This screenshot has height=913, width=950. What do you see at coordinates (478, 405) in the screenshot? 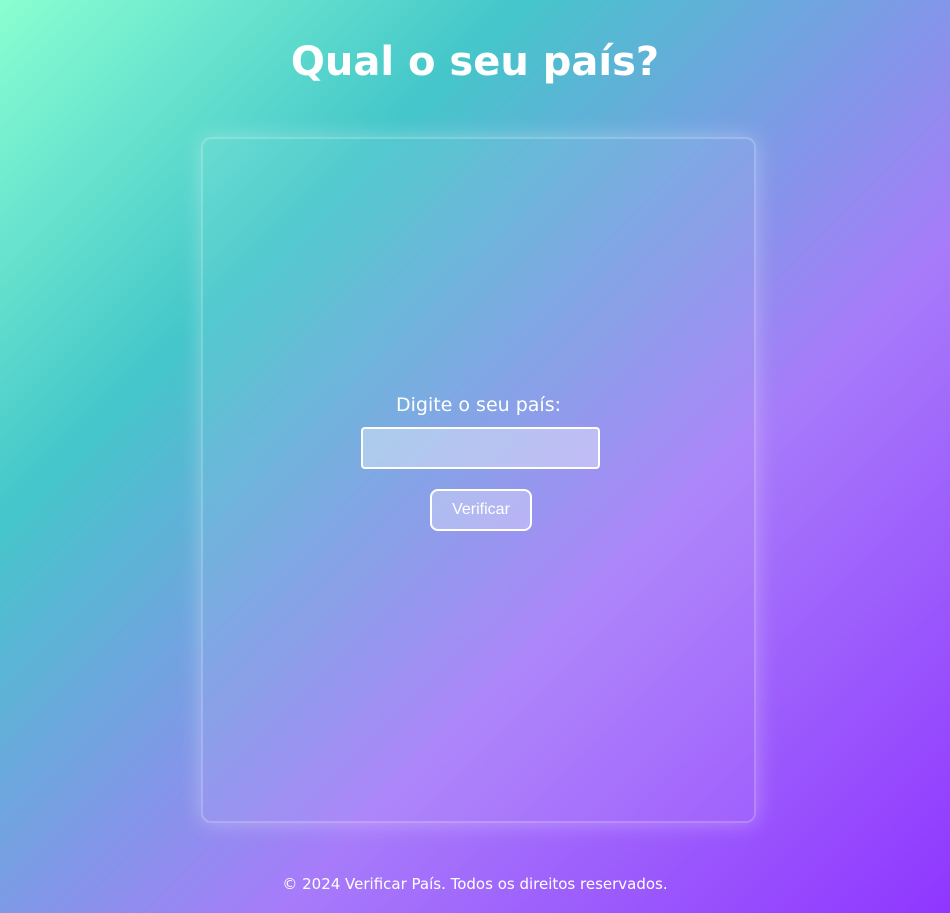
I see `country-label: Digite o seu país:` at bounding box center [478, 405].